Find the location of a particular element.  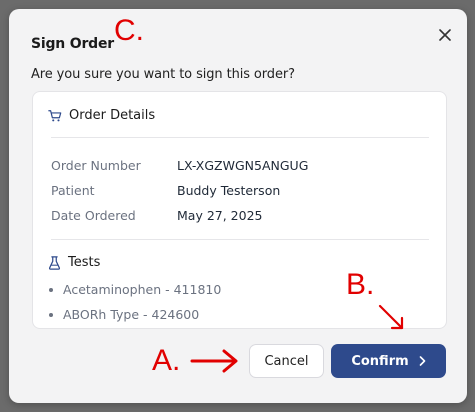

arrow-b is located at coordinates (391, 317).